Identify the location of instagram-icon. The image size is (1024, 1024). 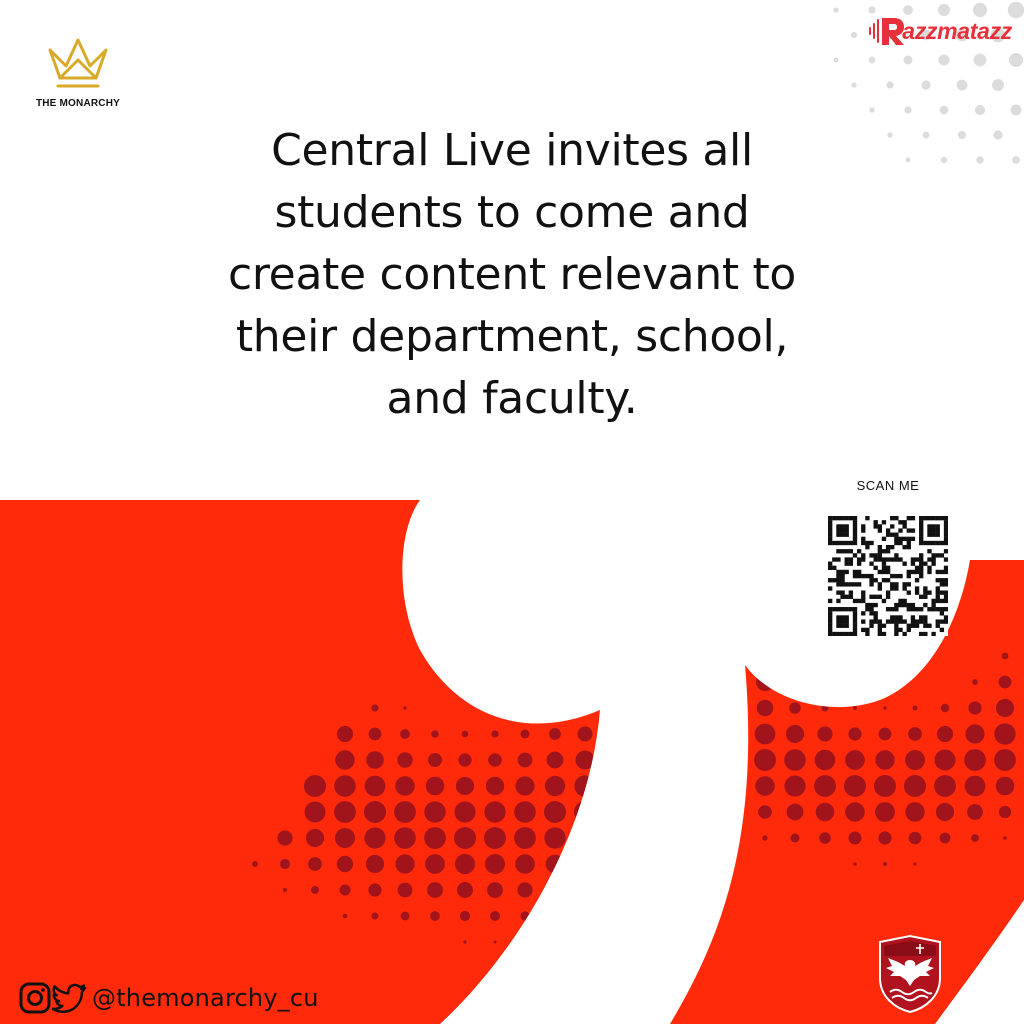
(35, 998).